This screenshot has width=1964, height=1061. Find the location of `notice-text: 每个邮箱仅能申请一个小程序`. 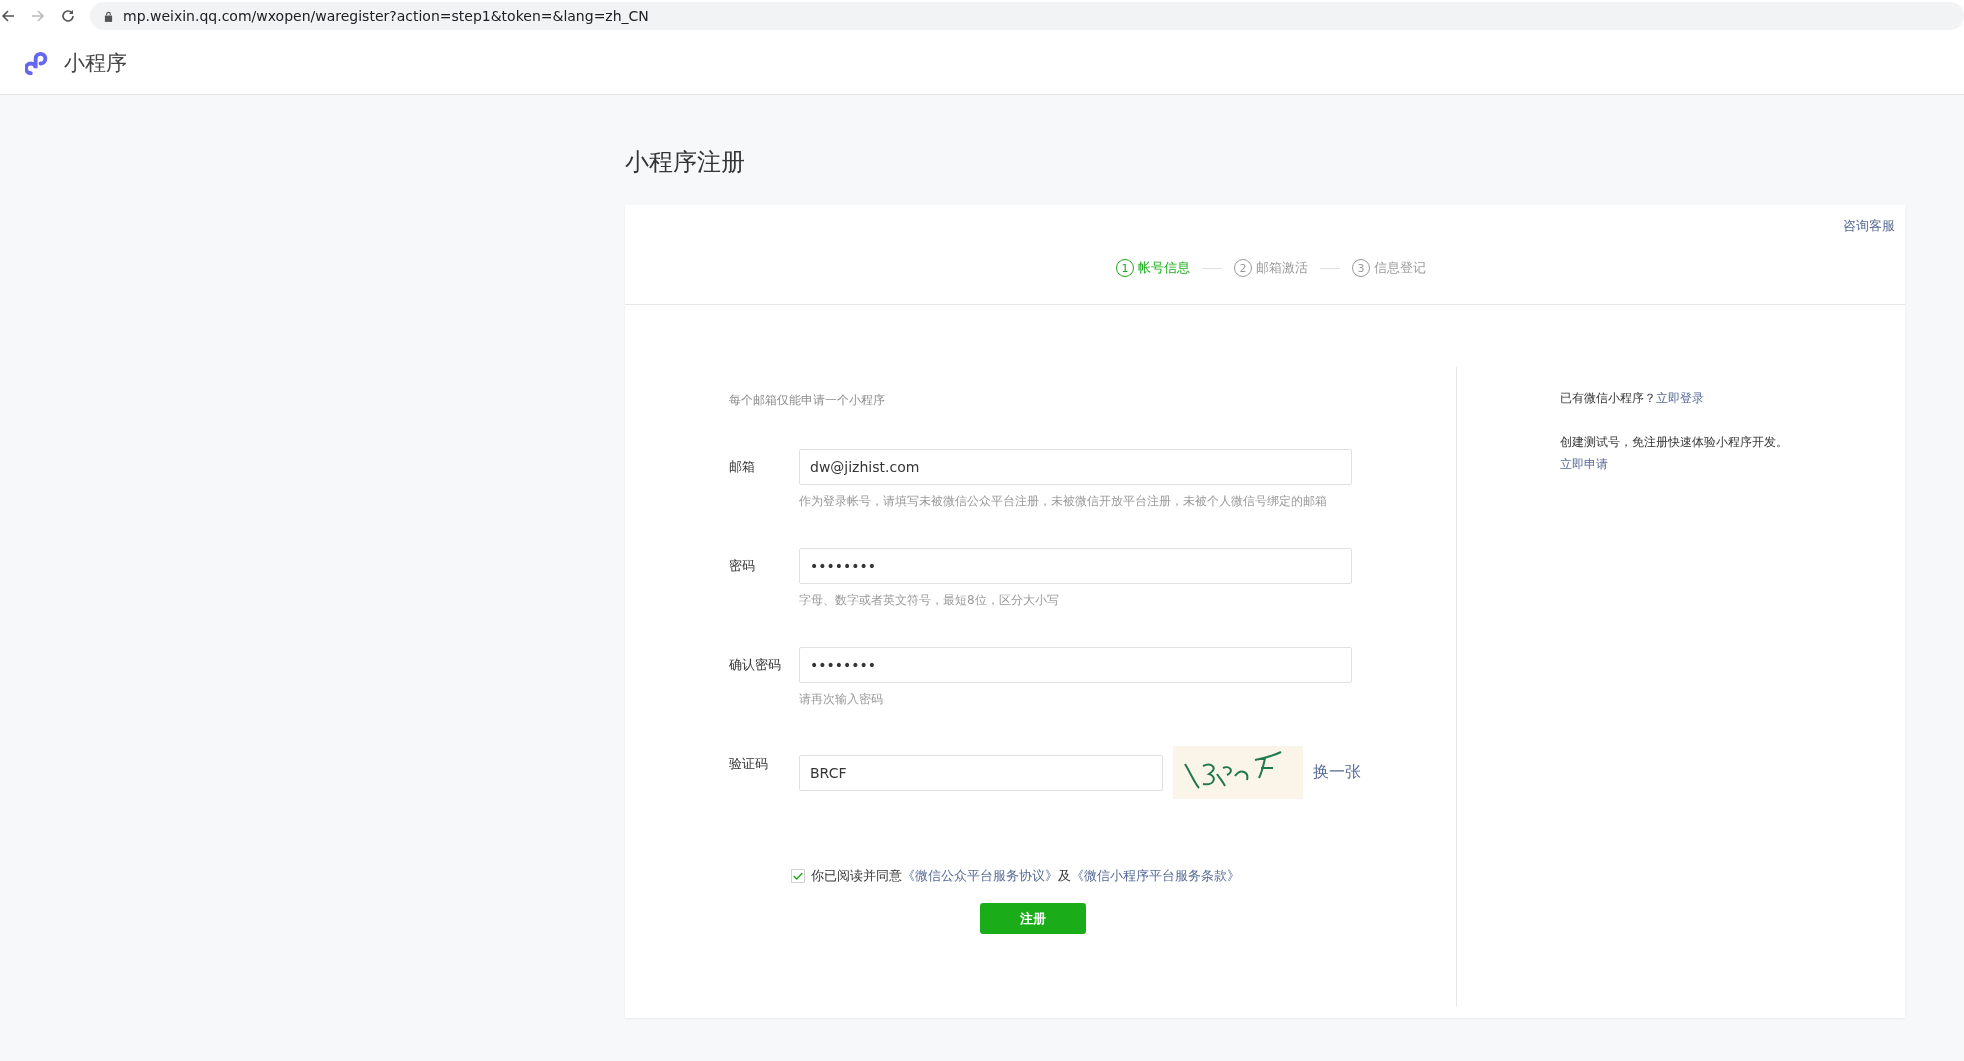

notice-text: 每个邮箱仅能申请一个小程序 is located at coordinates (807, 400).